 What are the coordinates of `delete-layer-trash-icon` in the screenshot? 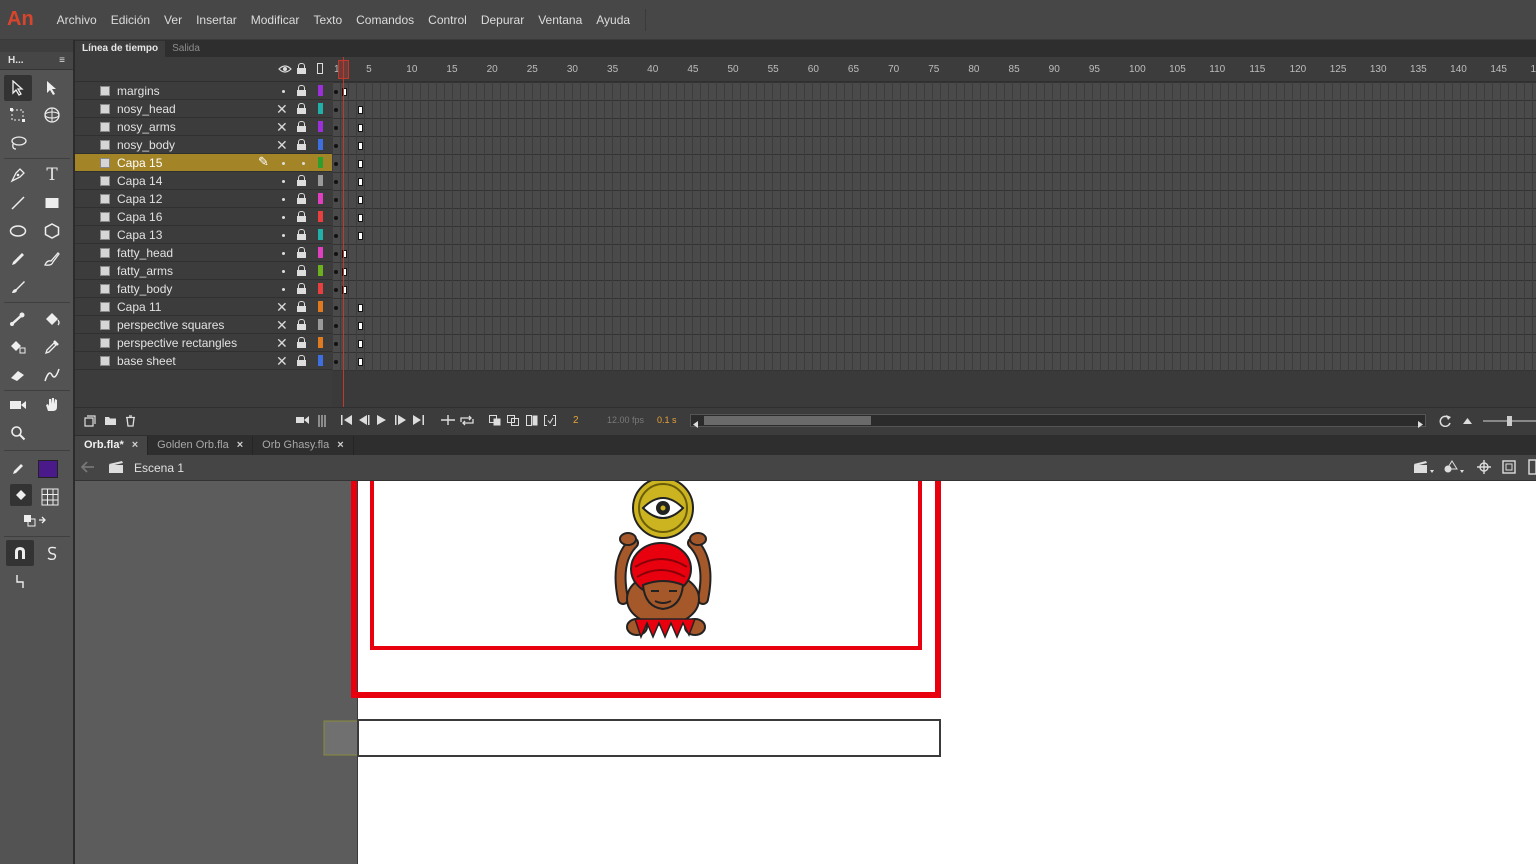 It's located at (130, 422).